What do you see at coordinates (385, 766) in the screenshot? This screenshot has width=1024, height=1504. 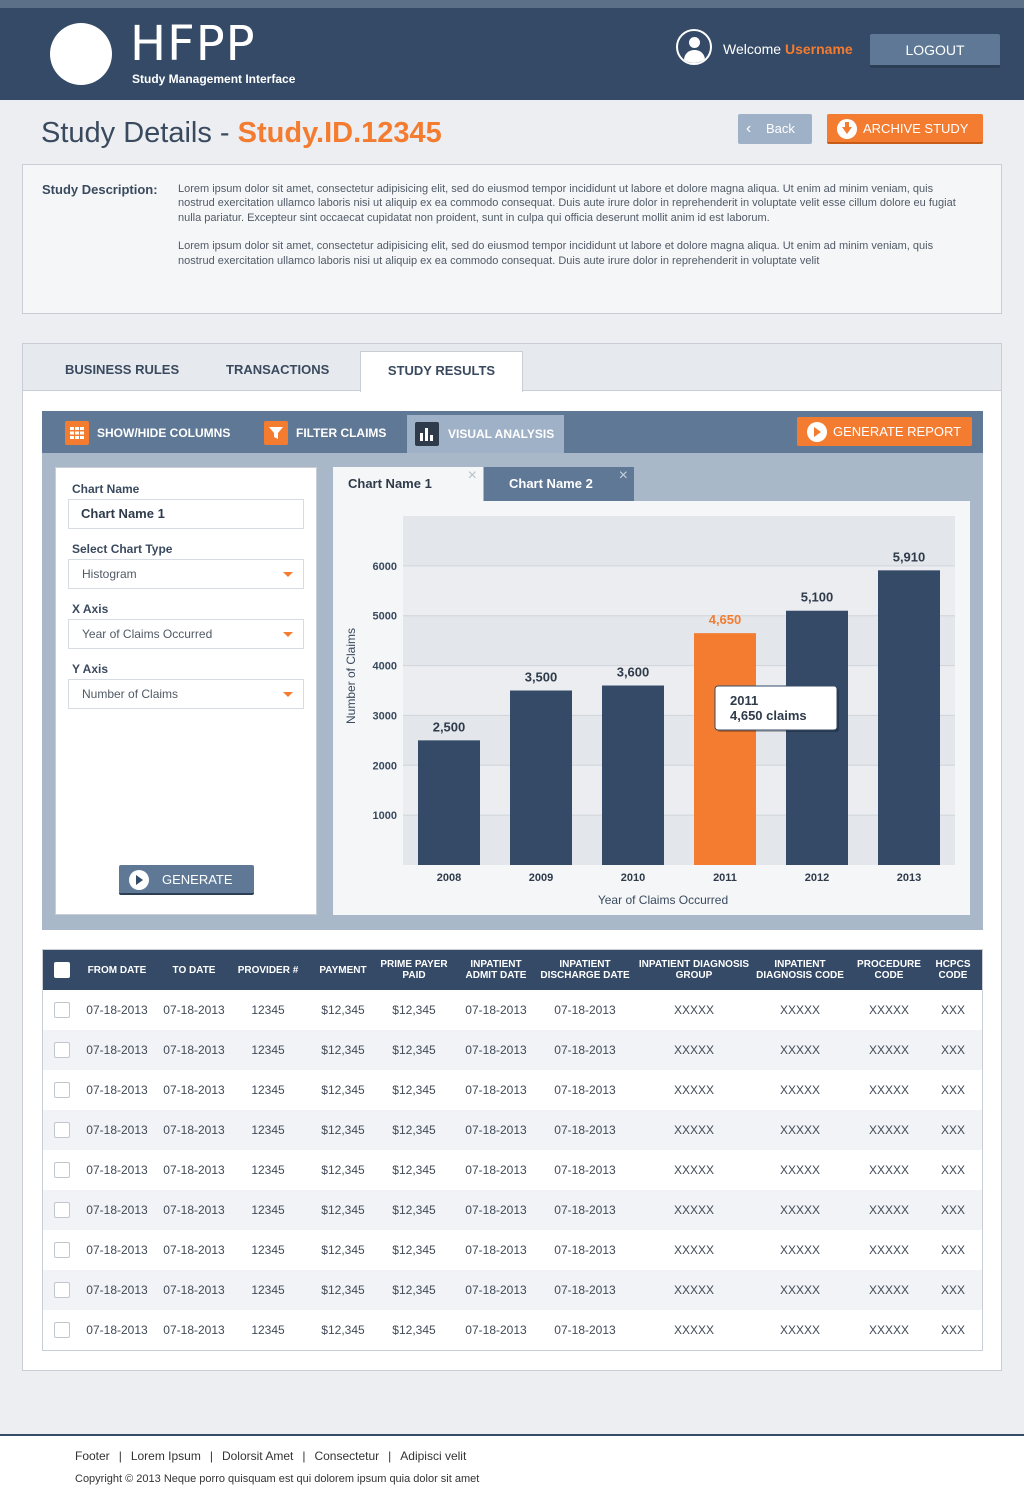 I see `y-tick-label: 2000` at bounding box center [385, 766].